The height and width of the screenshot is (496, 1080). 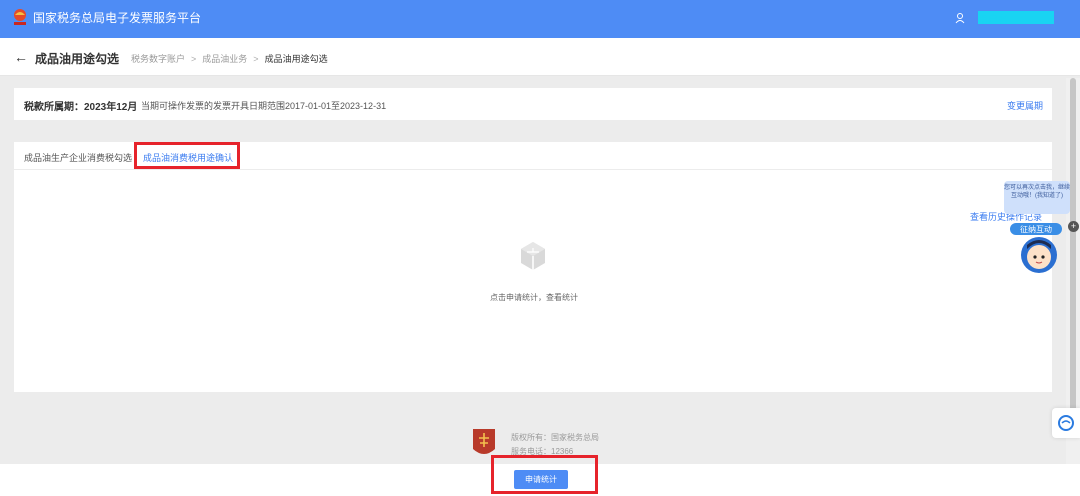 I want to click on page-scrollbar, so click(x=1073, y=271).